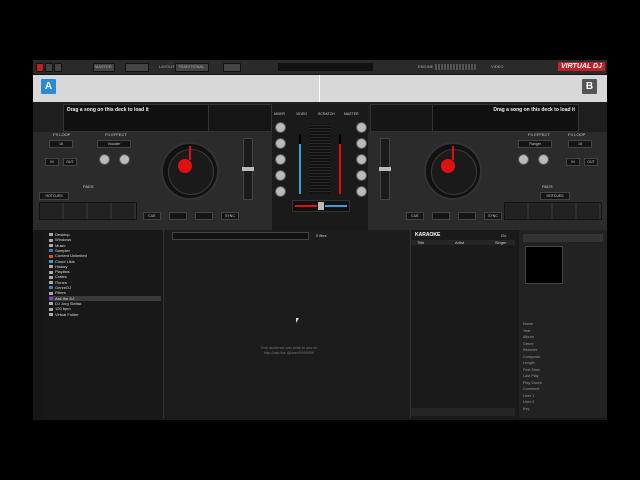  I want to click on karaoke-toolbar, so click(463, 412).